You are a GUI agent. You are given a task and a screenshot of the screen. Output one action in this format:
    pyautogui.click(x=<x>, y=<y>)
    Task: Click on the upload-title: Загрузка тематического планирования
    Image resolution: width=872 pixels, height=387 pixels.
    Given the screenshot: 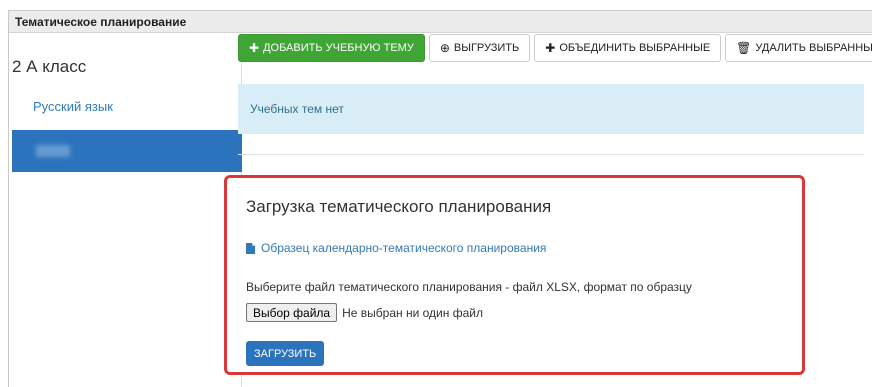 What is the action you would take?
    pyautogui.click(x=399, y=206)
    